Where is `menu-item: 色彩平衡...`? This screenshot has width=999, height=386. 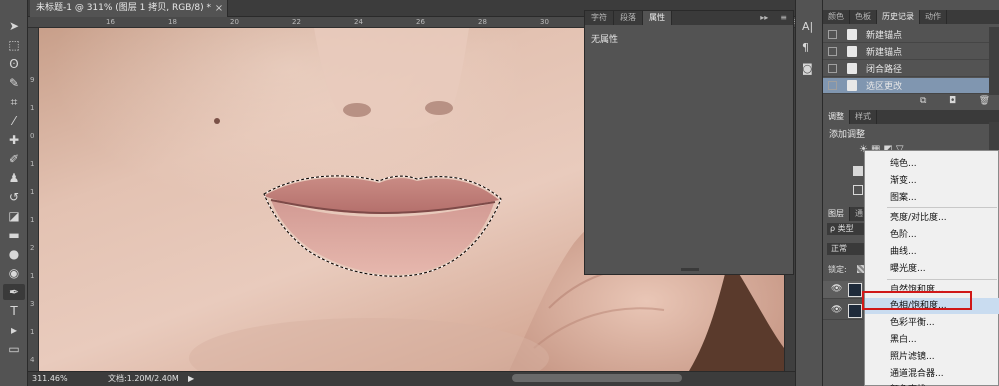 menu-item: 色彩平衡... is located at coordinates (932, 323).